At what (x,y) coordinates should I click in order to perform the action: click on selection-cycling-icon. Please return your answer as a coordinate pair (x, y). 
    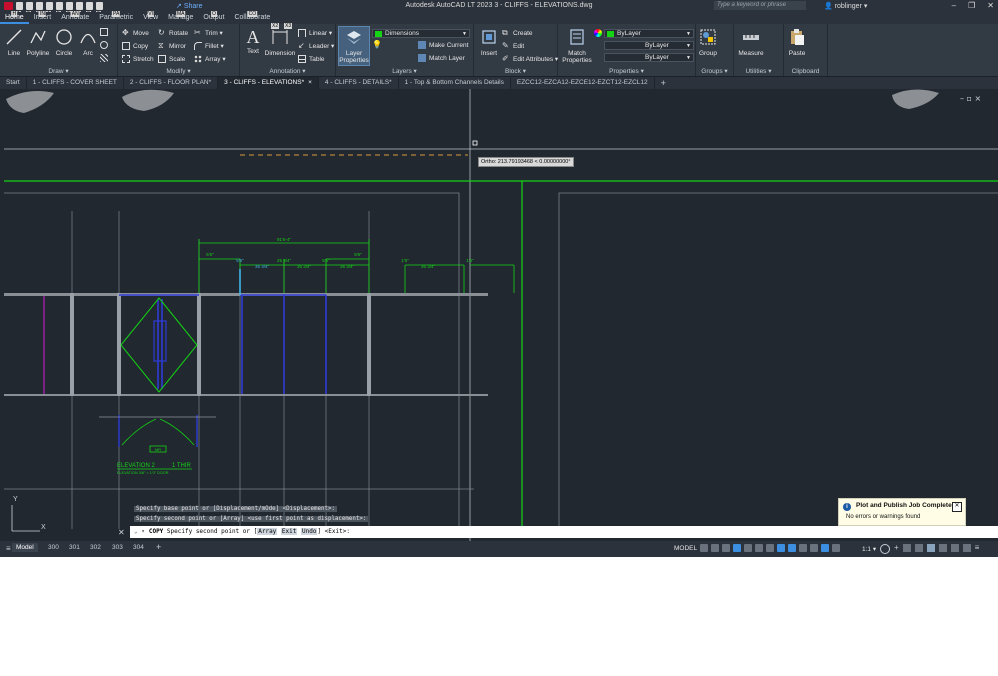
    Looking at the image, I should click on (814, 548).